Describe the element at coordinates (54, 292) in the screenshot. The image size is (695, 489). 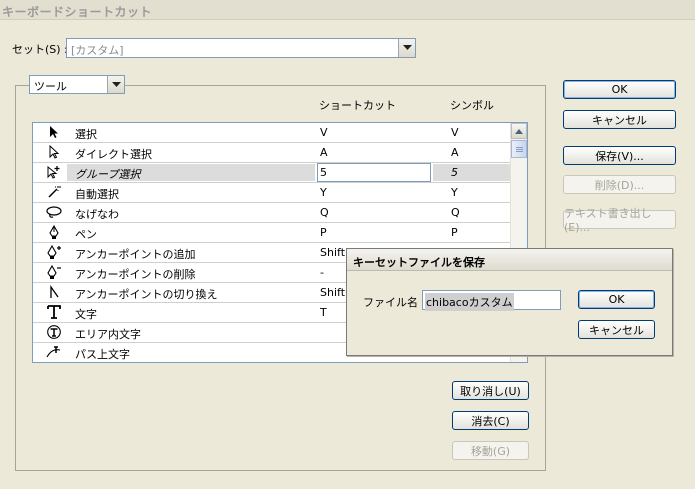
I see `convert-anchor-icon` at that location.